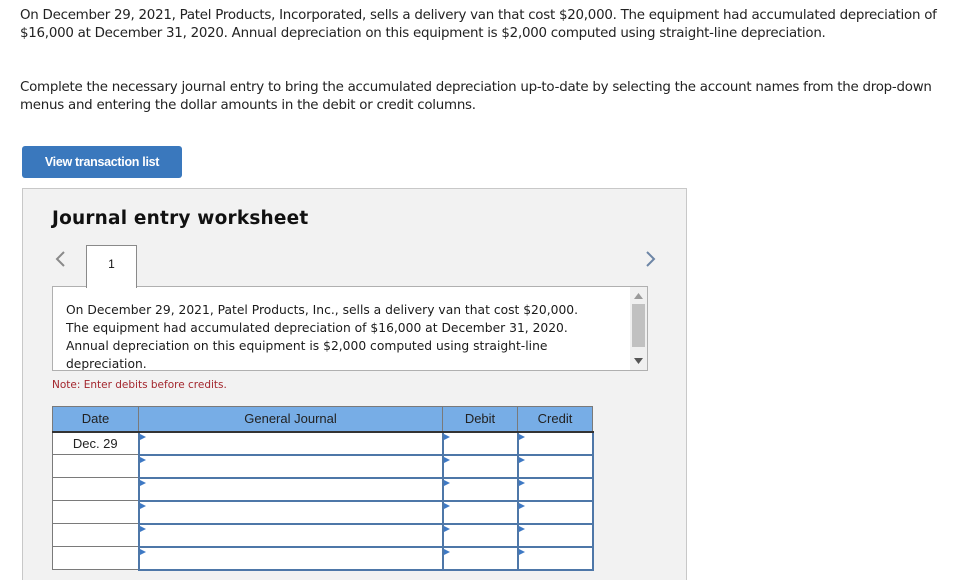  What do you see at coordinates (480, 419) in the screenshot?
I see `header-debit: Debit` at bounding box center [480, 419].